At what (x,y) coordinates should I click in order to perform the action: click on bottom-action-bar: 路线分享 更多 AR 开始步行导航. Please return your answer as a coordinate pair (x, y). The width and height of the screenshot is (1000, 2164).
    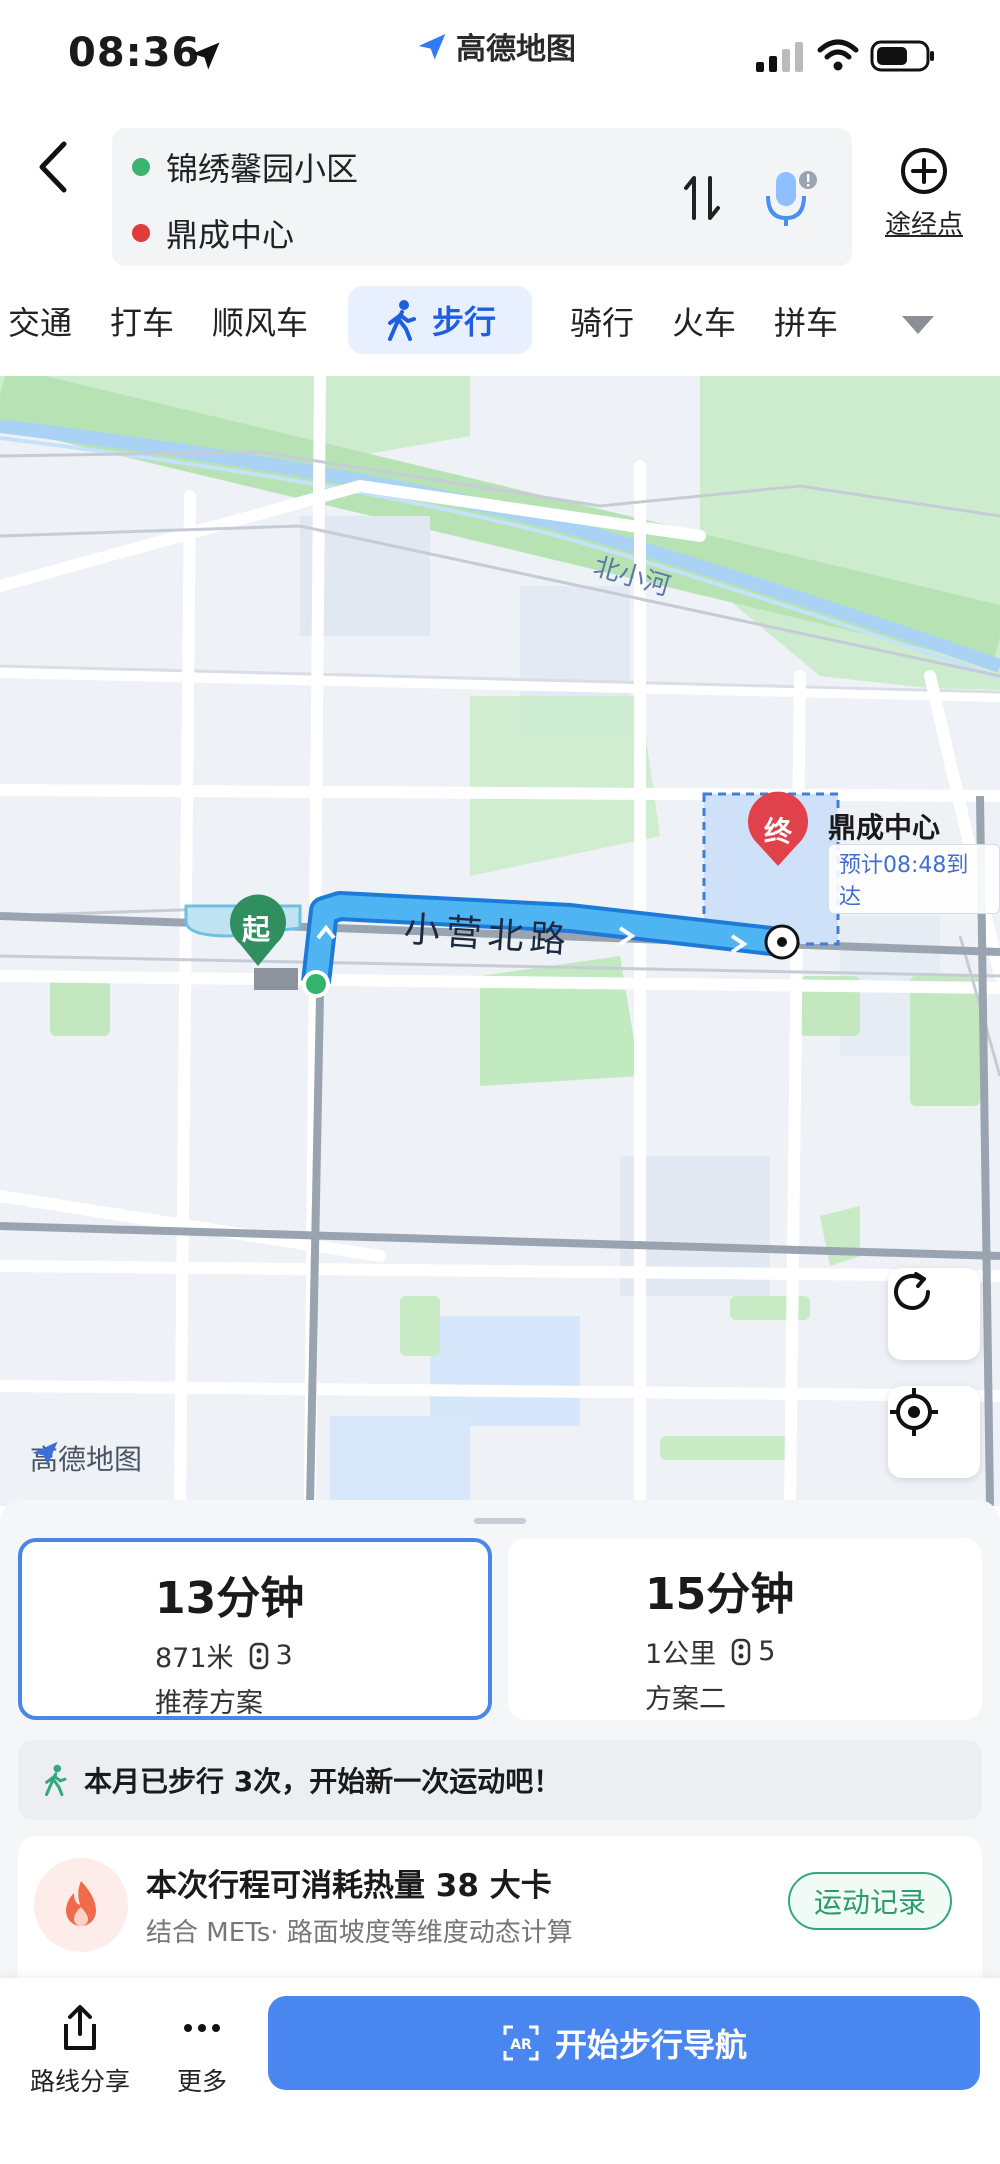
    Looking at the image, I should click on (500, 2071).